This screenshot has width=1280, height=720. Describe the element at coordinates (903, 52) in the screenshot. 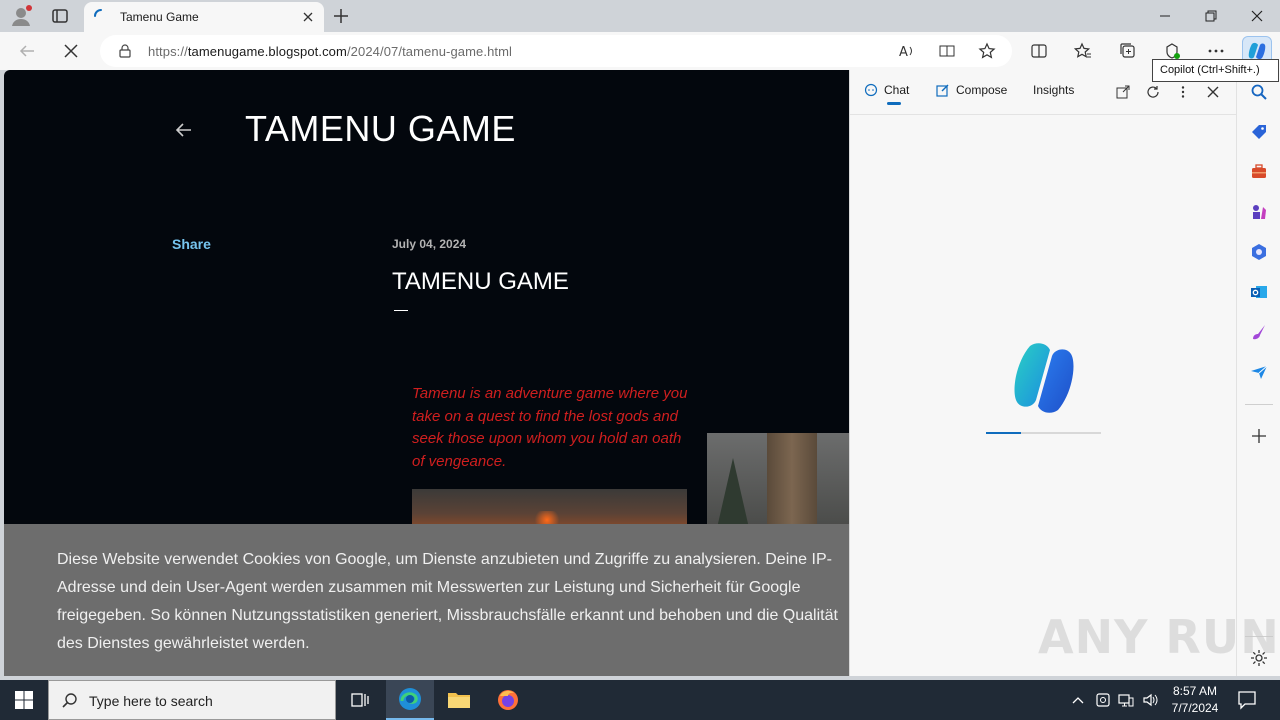

I see `svg-text: A` at that location.